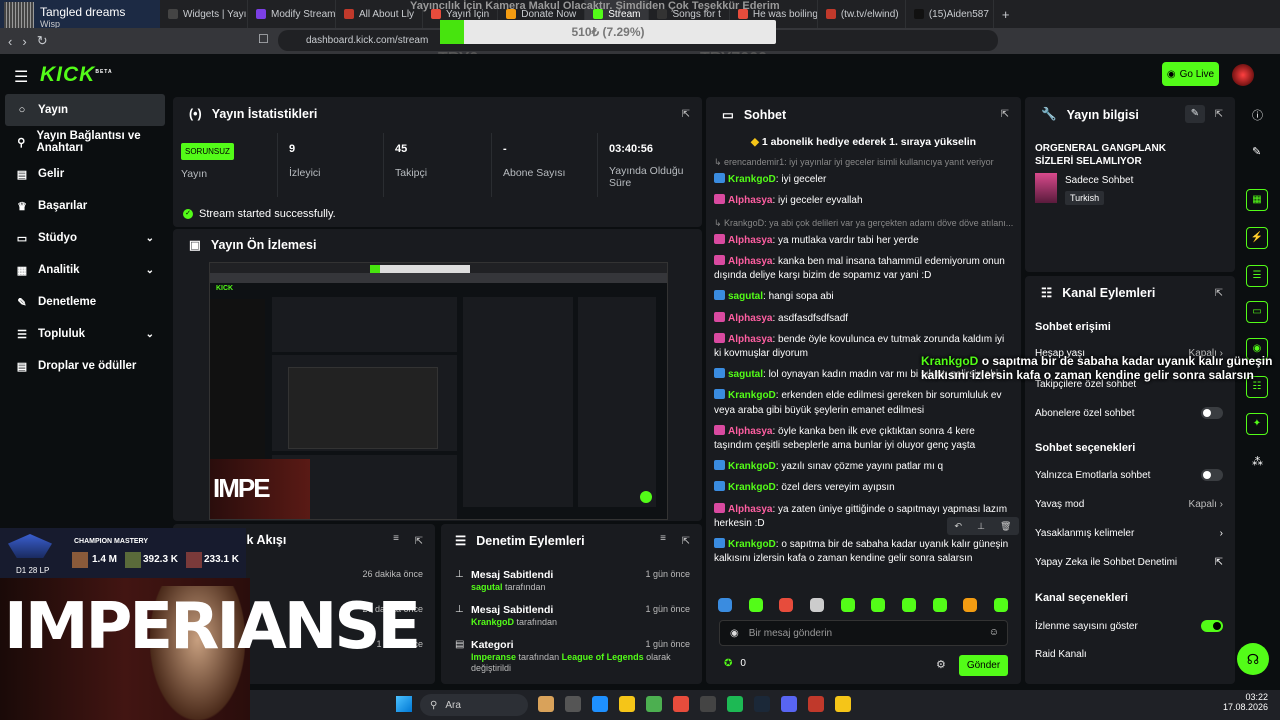 The image size is (1280, 720). Describe the element at coordinates (85, 302) in the screenshot. I see `sidebar-item: ✎ Denetleme` at that location.